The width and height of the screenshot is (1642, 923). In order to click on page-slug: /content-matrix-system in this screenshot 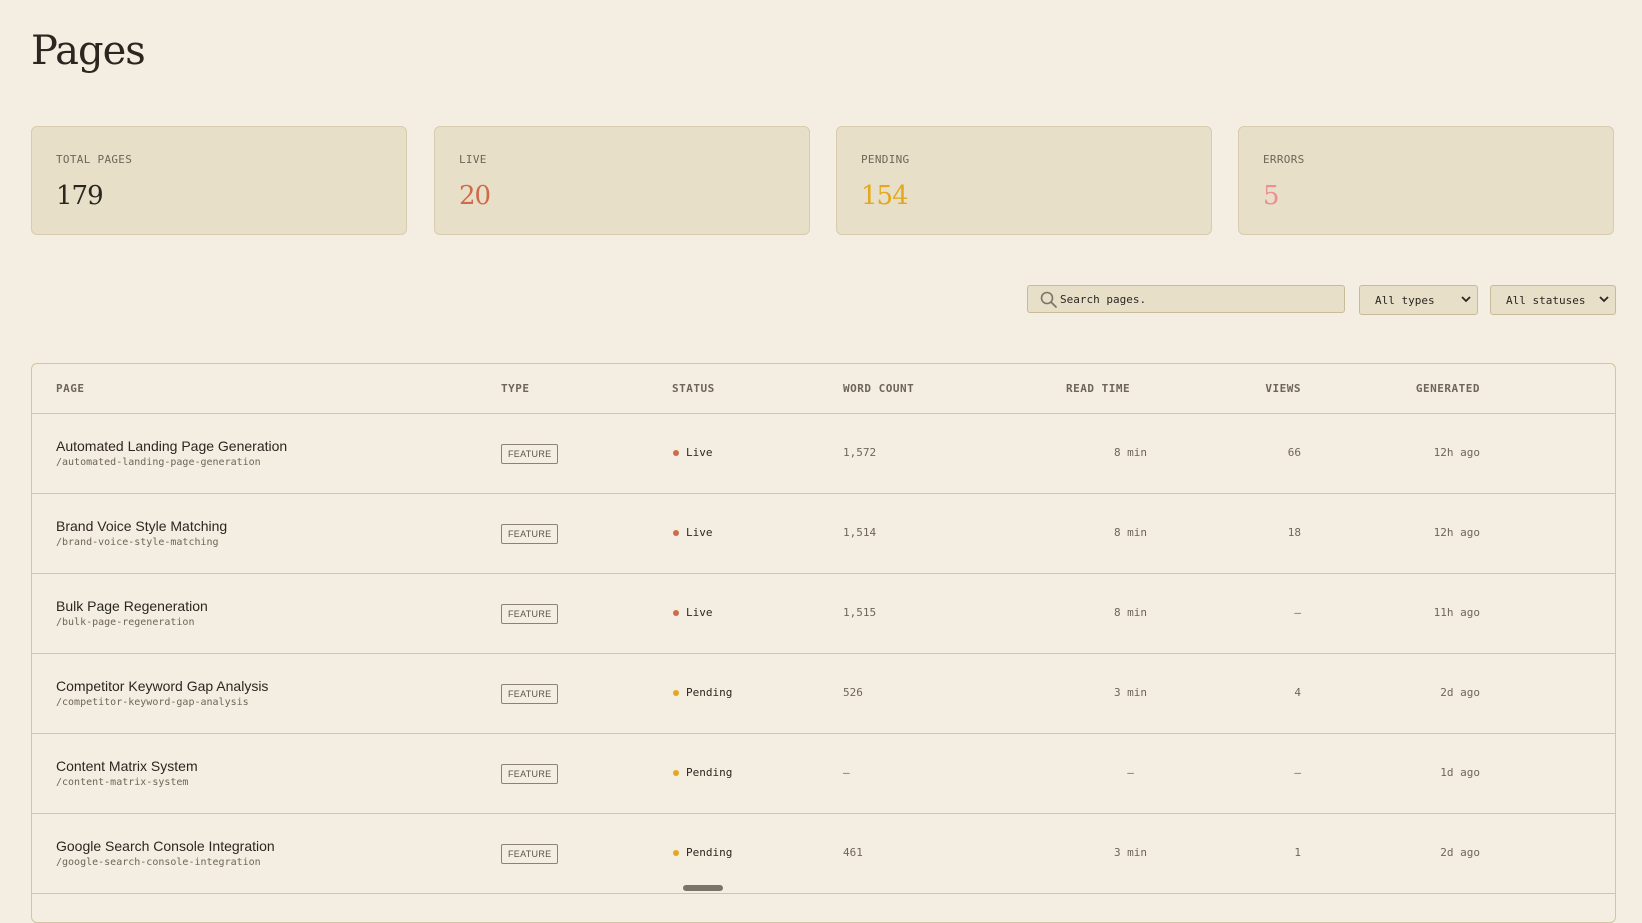, I will do `click(122, 782)`.